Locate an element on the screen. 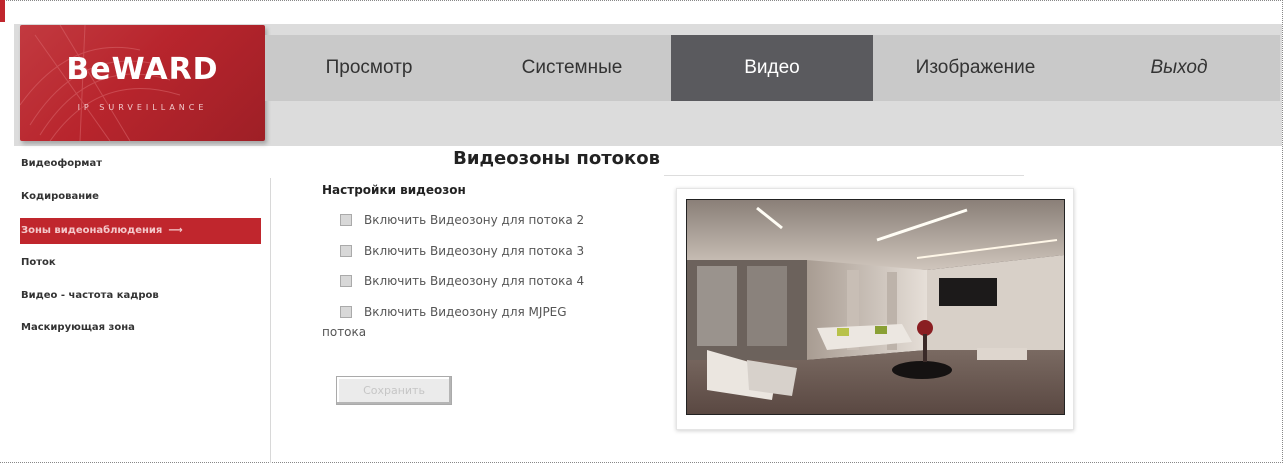 This screenshot has width=1284, height=463. stream-2-checkbox is located at coordinates (346, 220).